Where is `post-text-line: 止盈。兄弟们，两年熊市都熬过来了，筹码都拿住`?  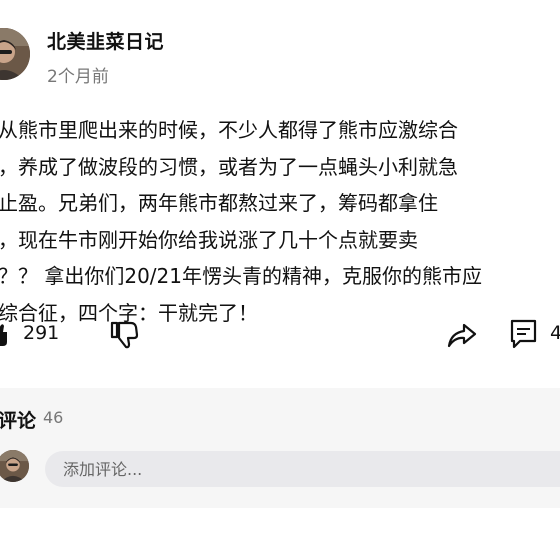 post-text-line: 止盈。兄弟们，两年熊市都熬过来了，筹码都拿住 is located at coordinates (219, 203).